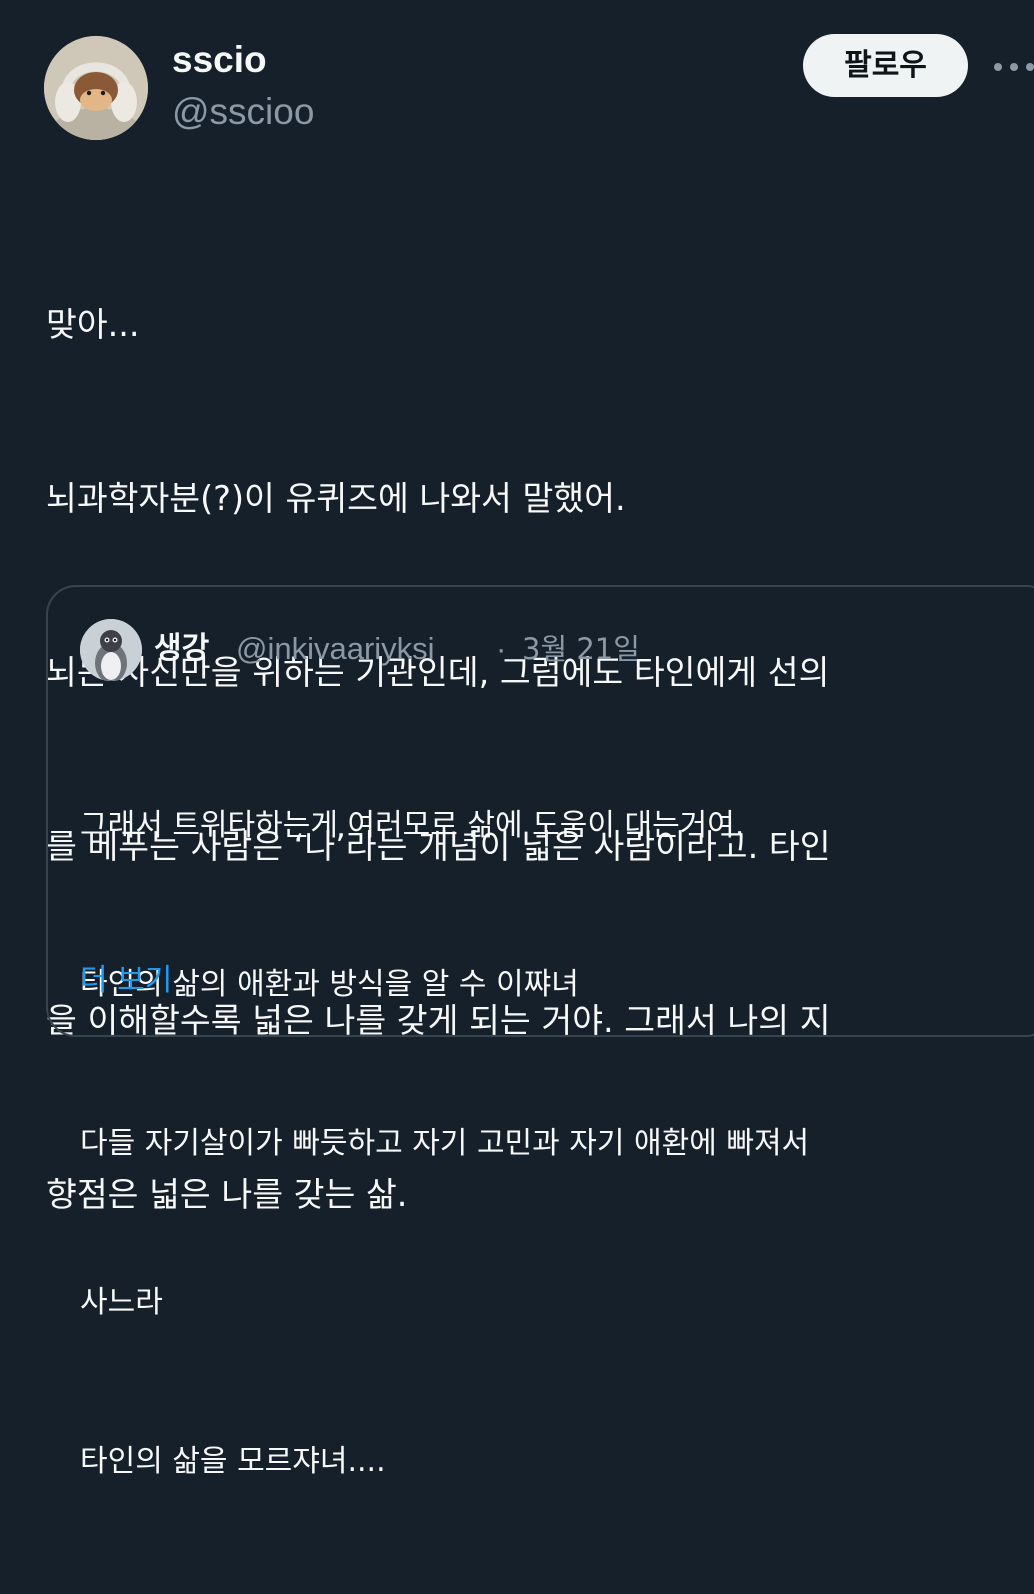 This screenshot has width=1034, height=1594. I want to click on quoted-tweet-date: 3월 21일, so click(581, 649).